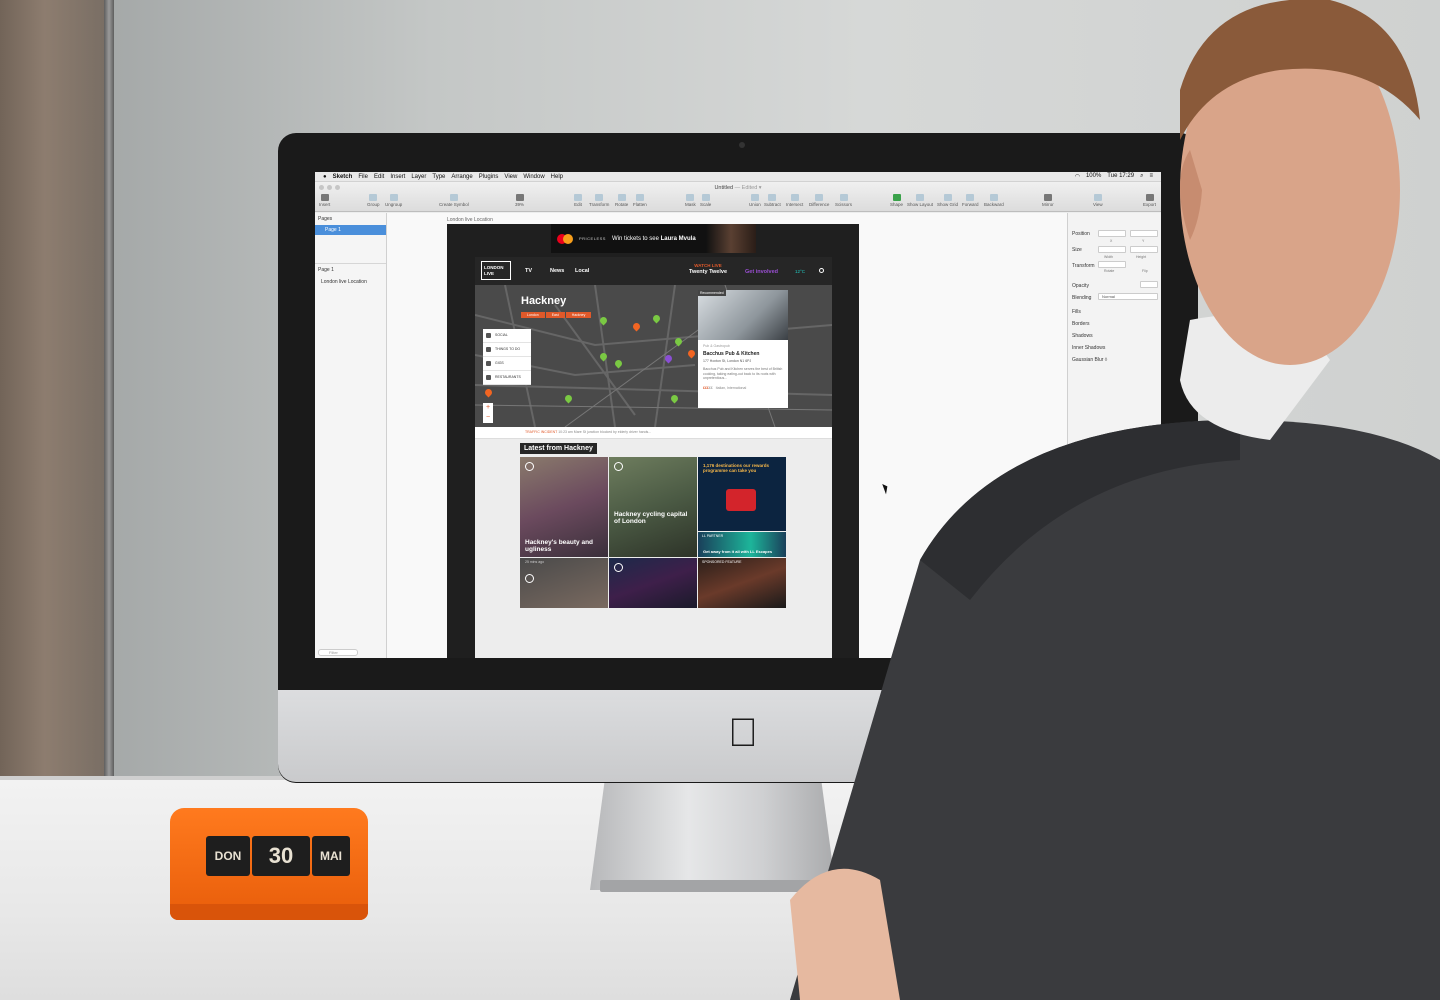 The image size is (1440, 1000). What do you see at coordinates (722, 562) in the screenshot?
I see `feature-tag: SPONSORED FEATURE` at bounding box center [722, 562].